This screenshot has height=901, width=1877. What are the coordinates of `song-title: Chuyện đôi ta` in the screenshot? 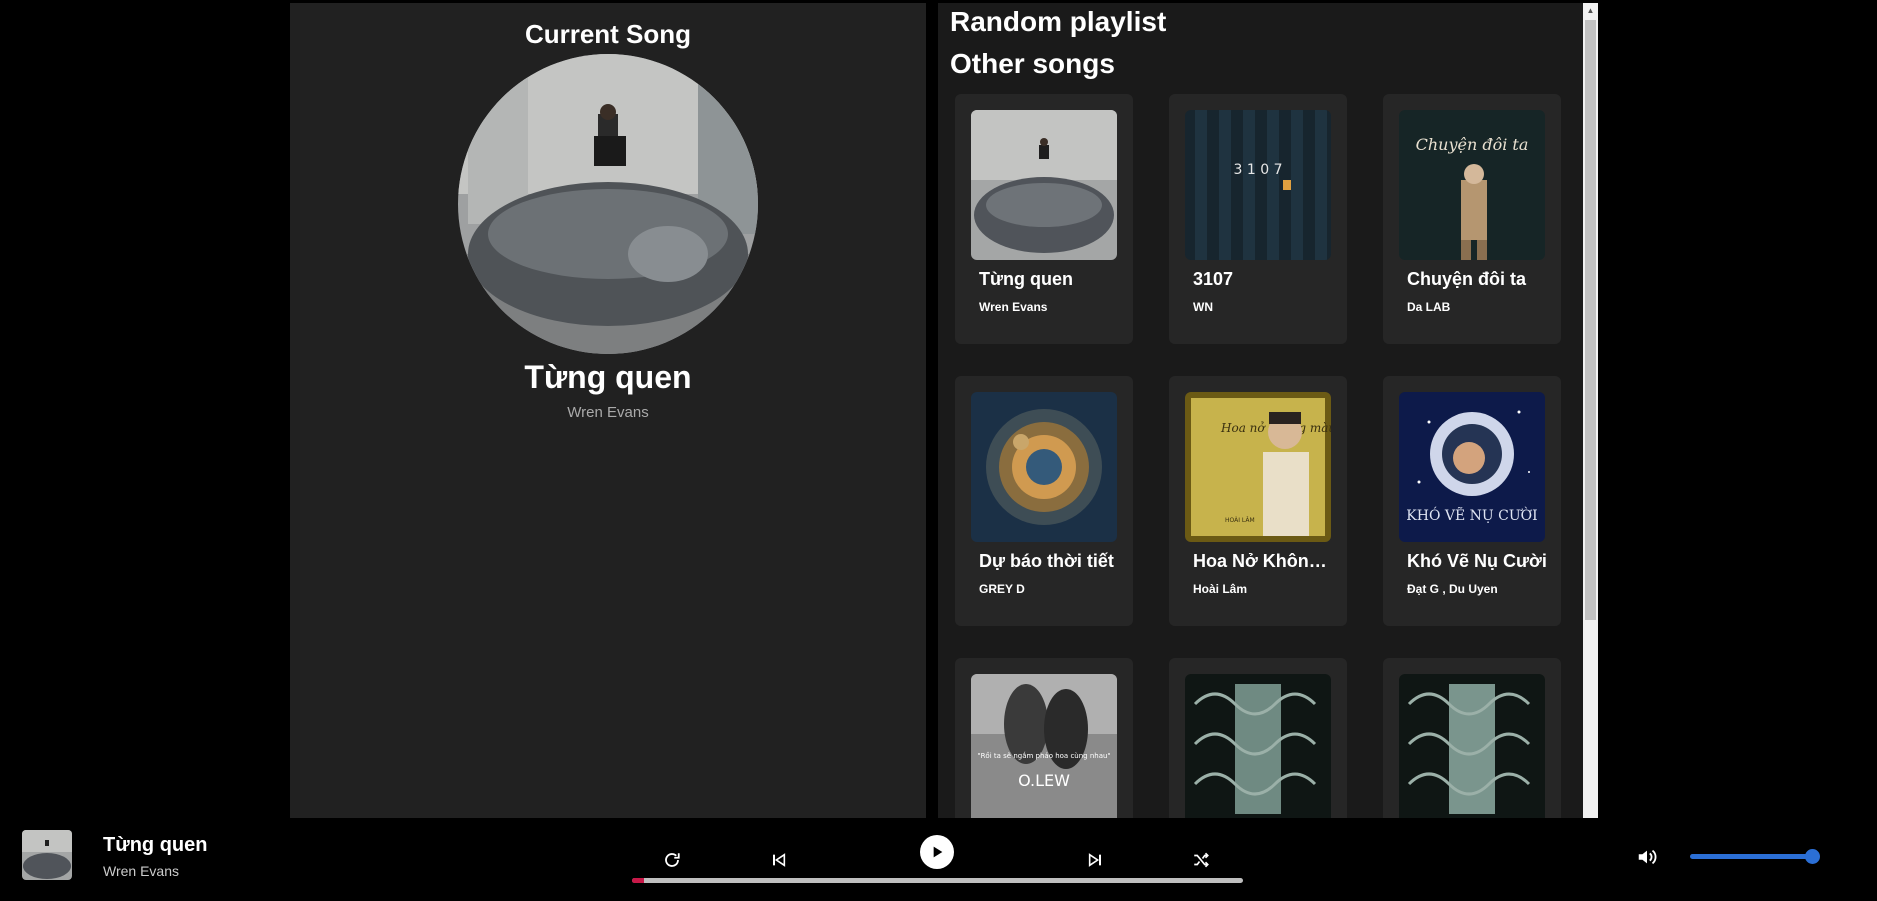 It's located at (1467, 279).